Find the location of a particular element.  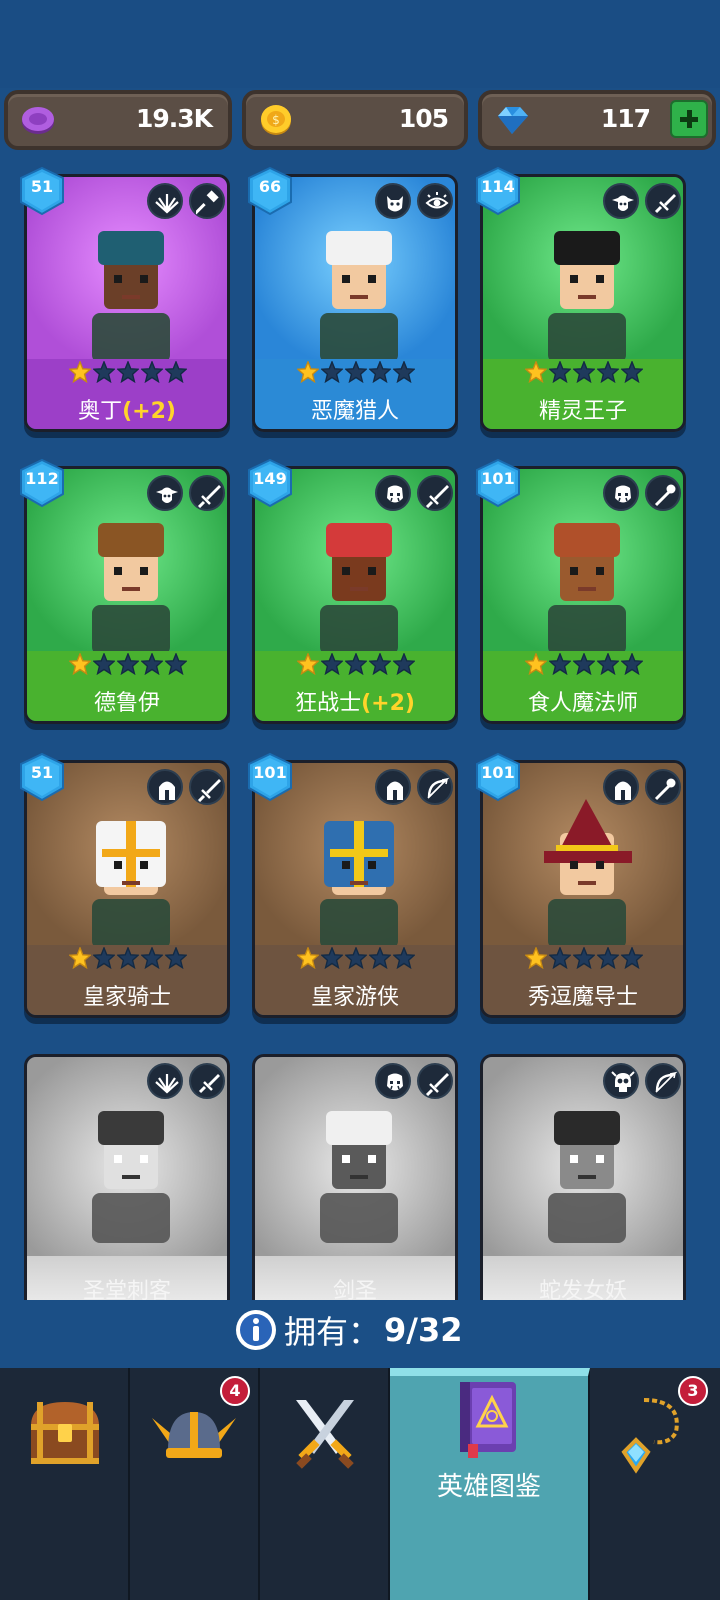

top-band is located at coordinates (360, 44).